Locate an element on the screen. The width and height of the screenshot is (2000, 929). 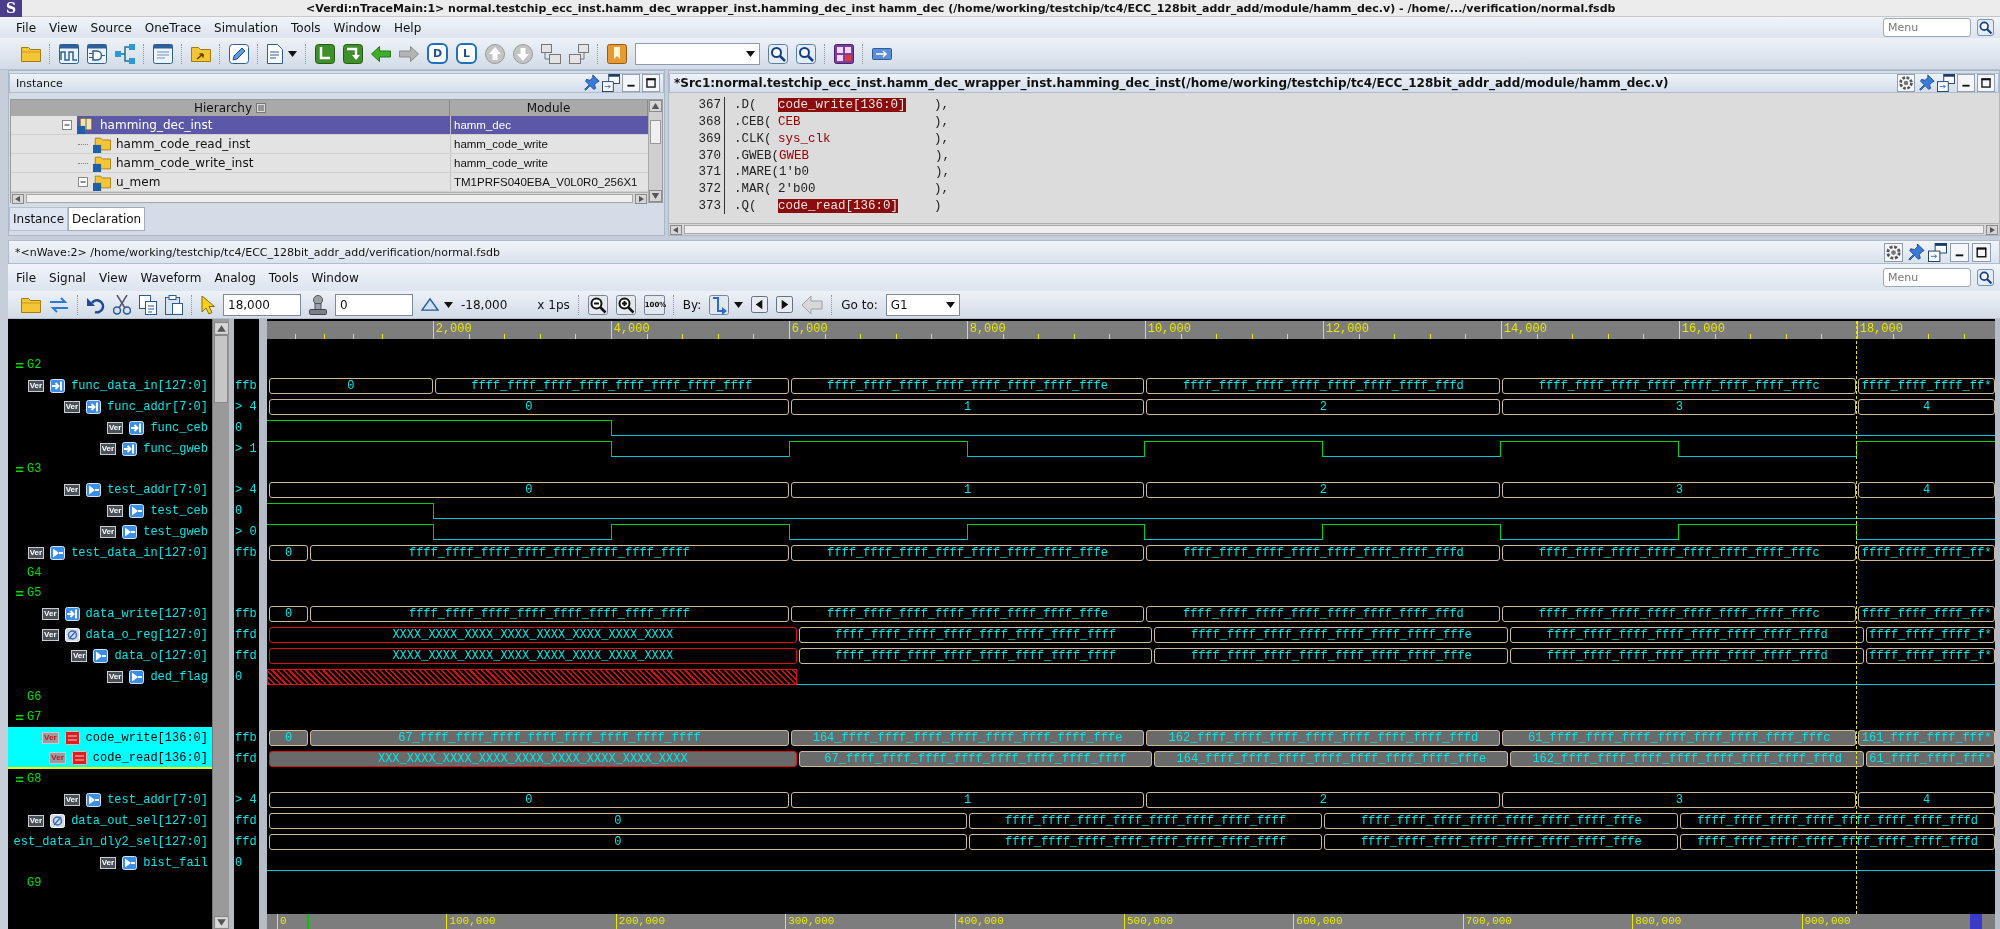
pencil-icon is located at coordinates (239, 53).